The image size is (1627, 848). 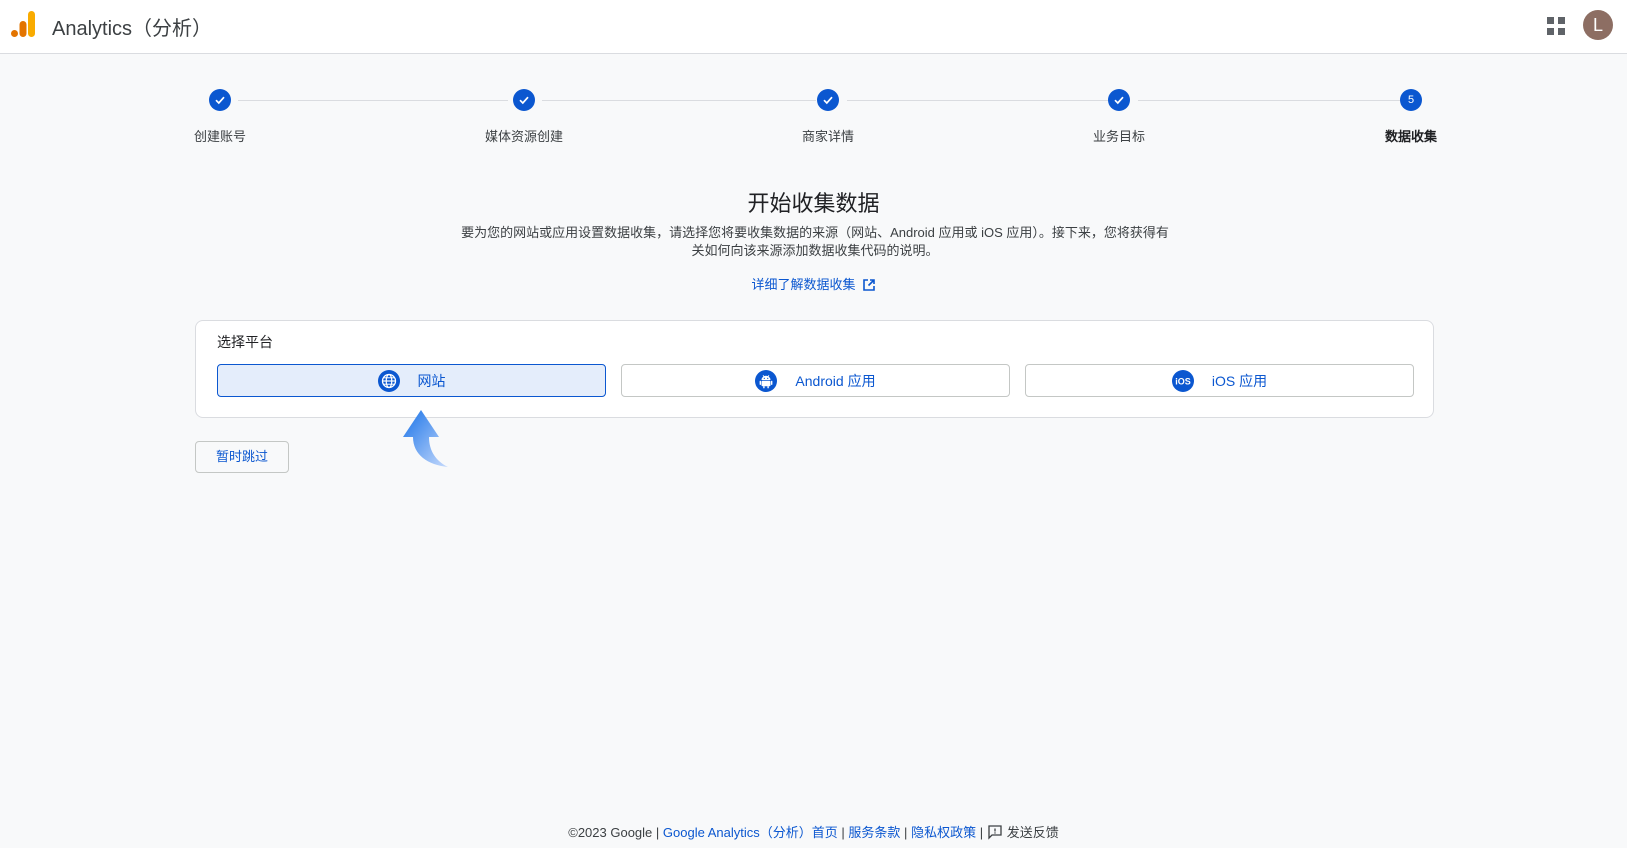 What do you see at coordinates (1239, 380) in the screenshot?
I see `platform-label: iOS 应用` at bounding box center [1239, 380].